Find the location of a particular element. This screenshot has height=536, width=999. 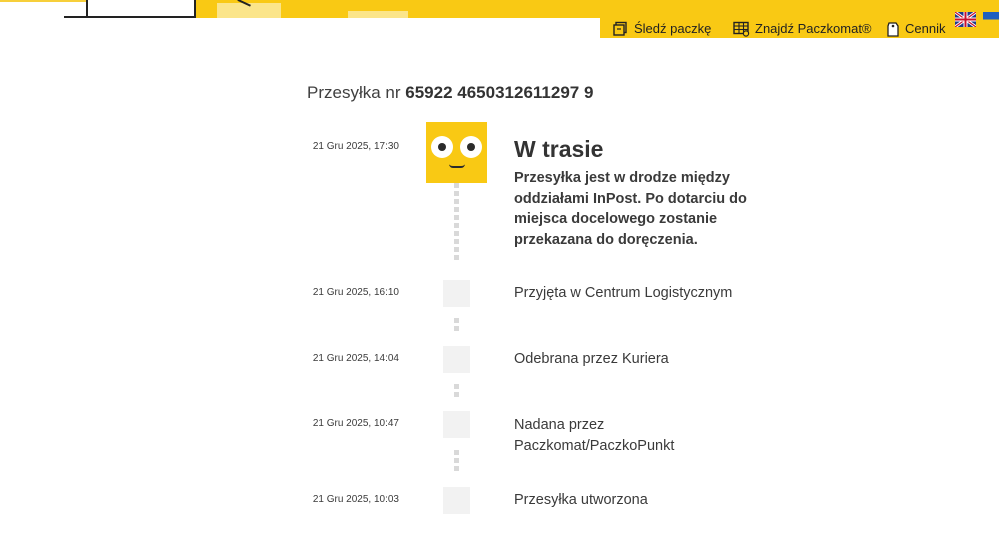

event-time: 21 Gru 2025, 10:47 is located at coordinates (355, 423).